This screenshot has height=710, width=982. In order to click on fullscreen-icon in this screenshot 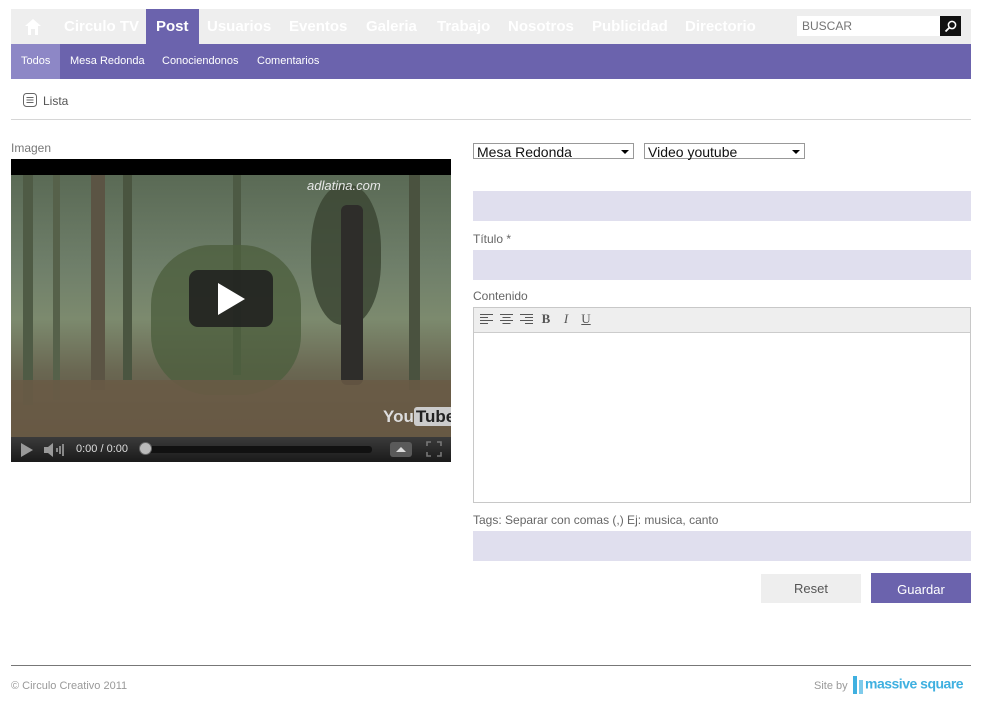, I will do `click(434, 451)`.